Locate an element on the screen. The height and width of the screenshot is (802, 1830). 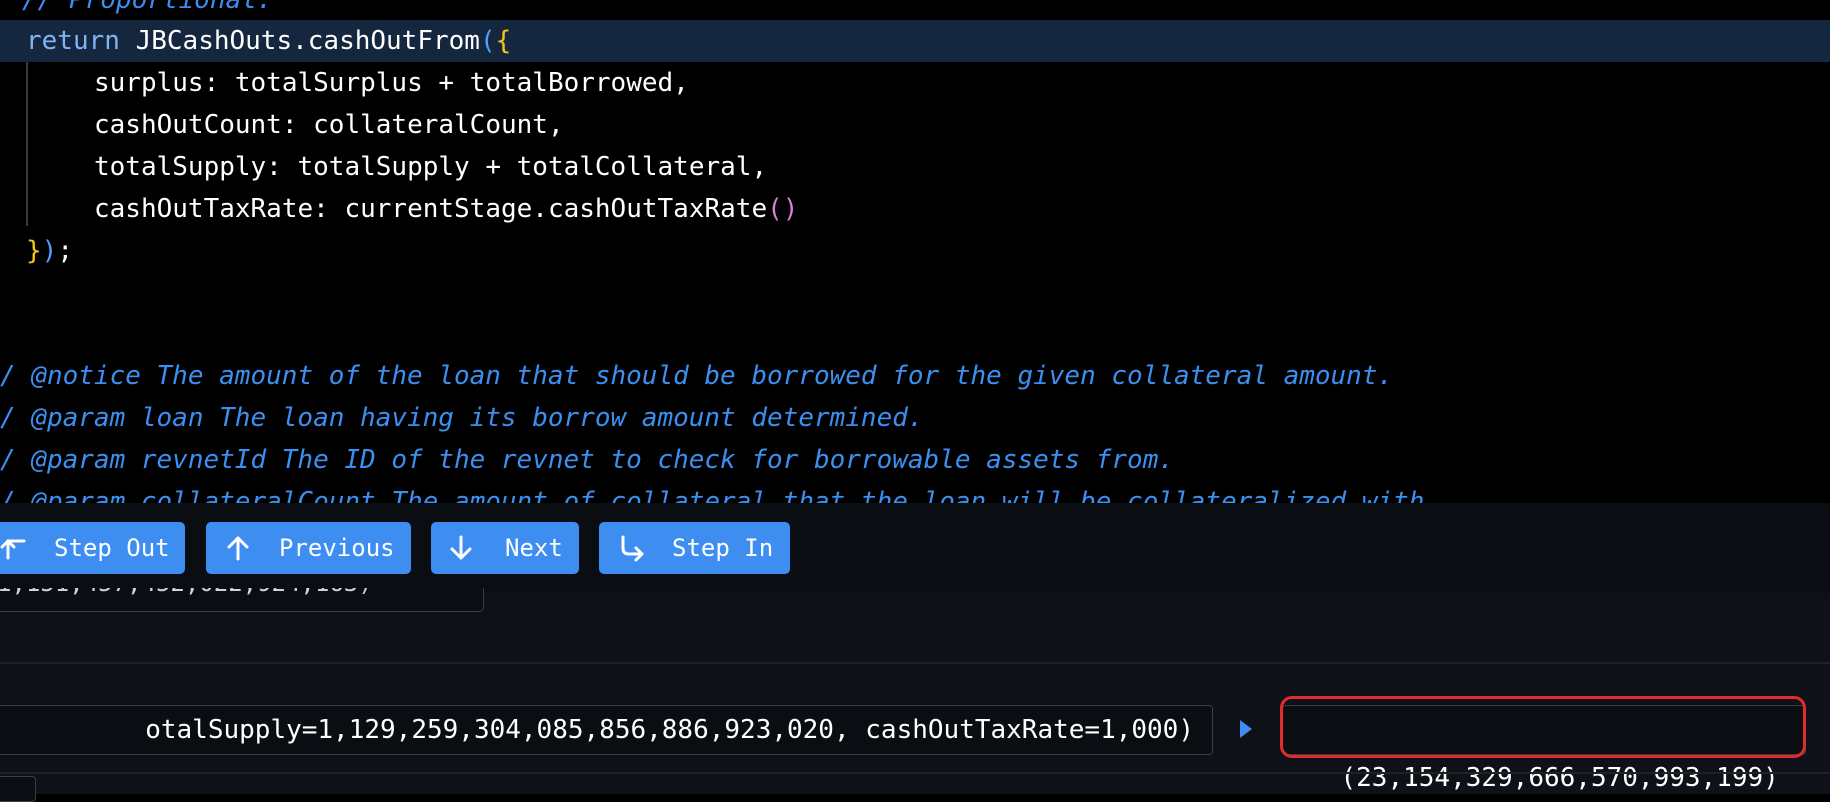
next-label: Next is located at coordinates (534, 548).